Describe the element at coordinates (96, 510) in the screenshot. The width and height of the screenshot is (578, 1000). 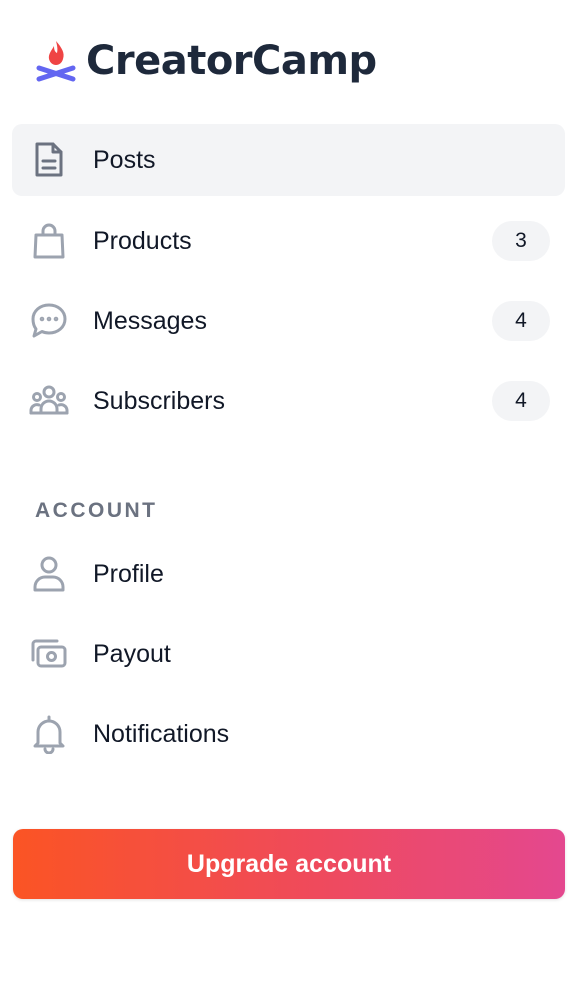
I see `account-section-heading: ACCOUNT` at that location.